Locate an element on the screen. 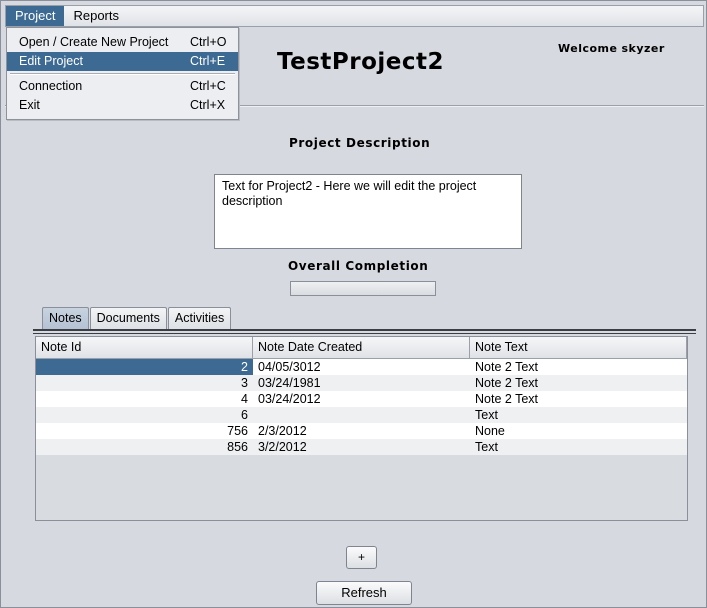 This screenshot has width=707, height=608. tab-notes: Notes is located at coordinates (65, 318).